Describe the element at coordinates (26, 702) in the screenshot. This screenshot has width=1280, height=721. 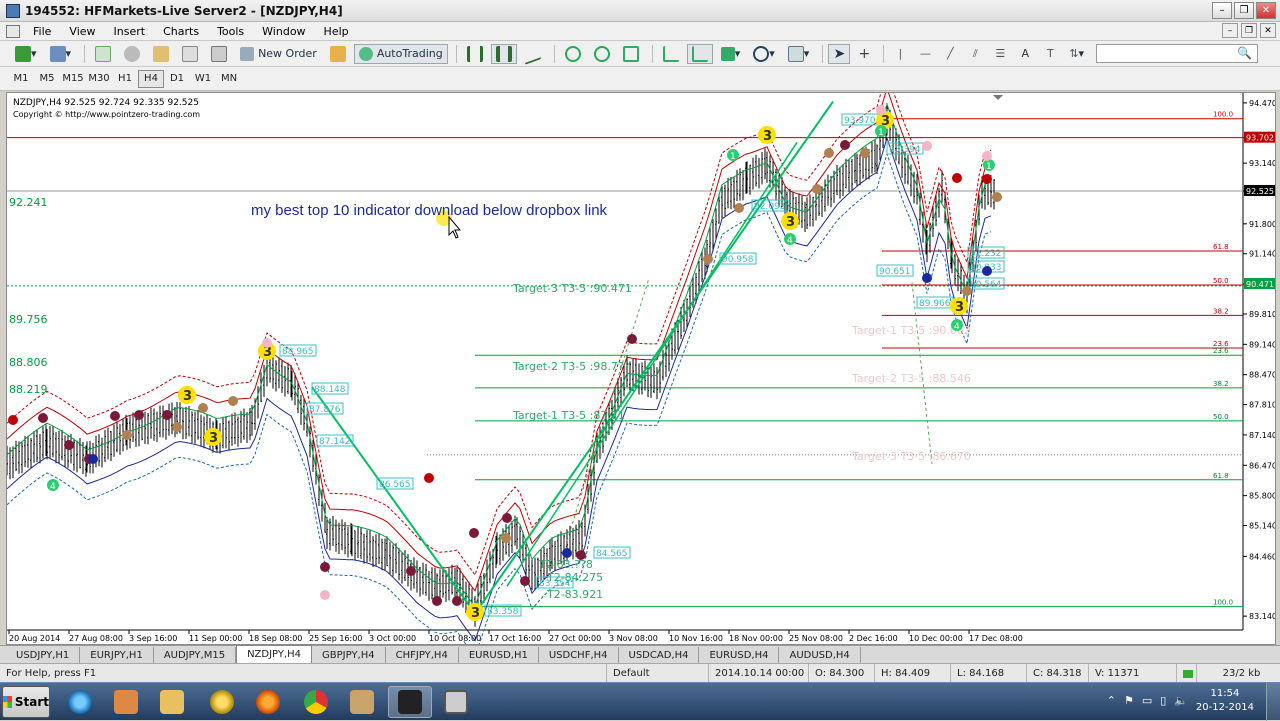
I see `start-button: Start` at that location.